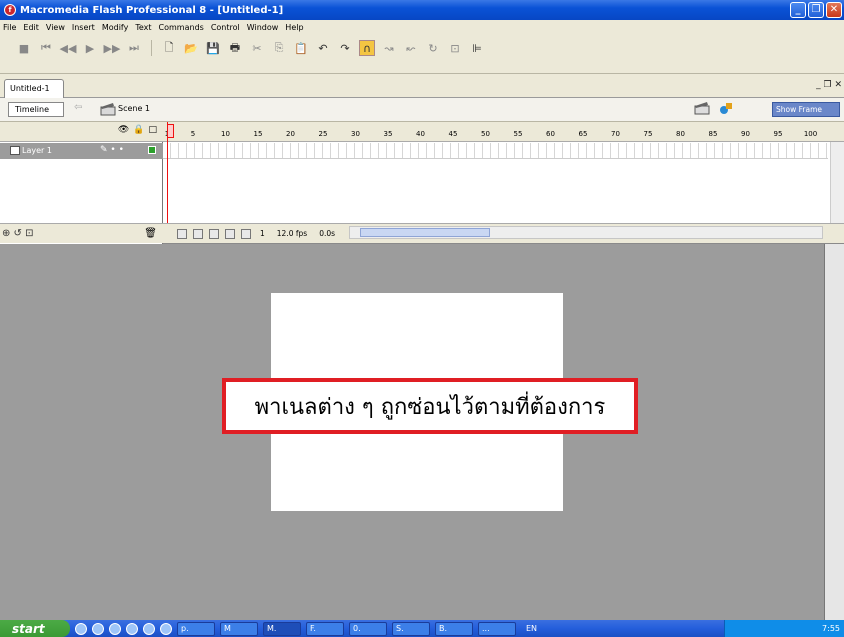 This screenshot has height=637, width=844. I want to click on timeline-vertical-scrollbar, so click(837, 182).